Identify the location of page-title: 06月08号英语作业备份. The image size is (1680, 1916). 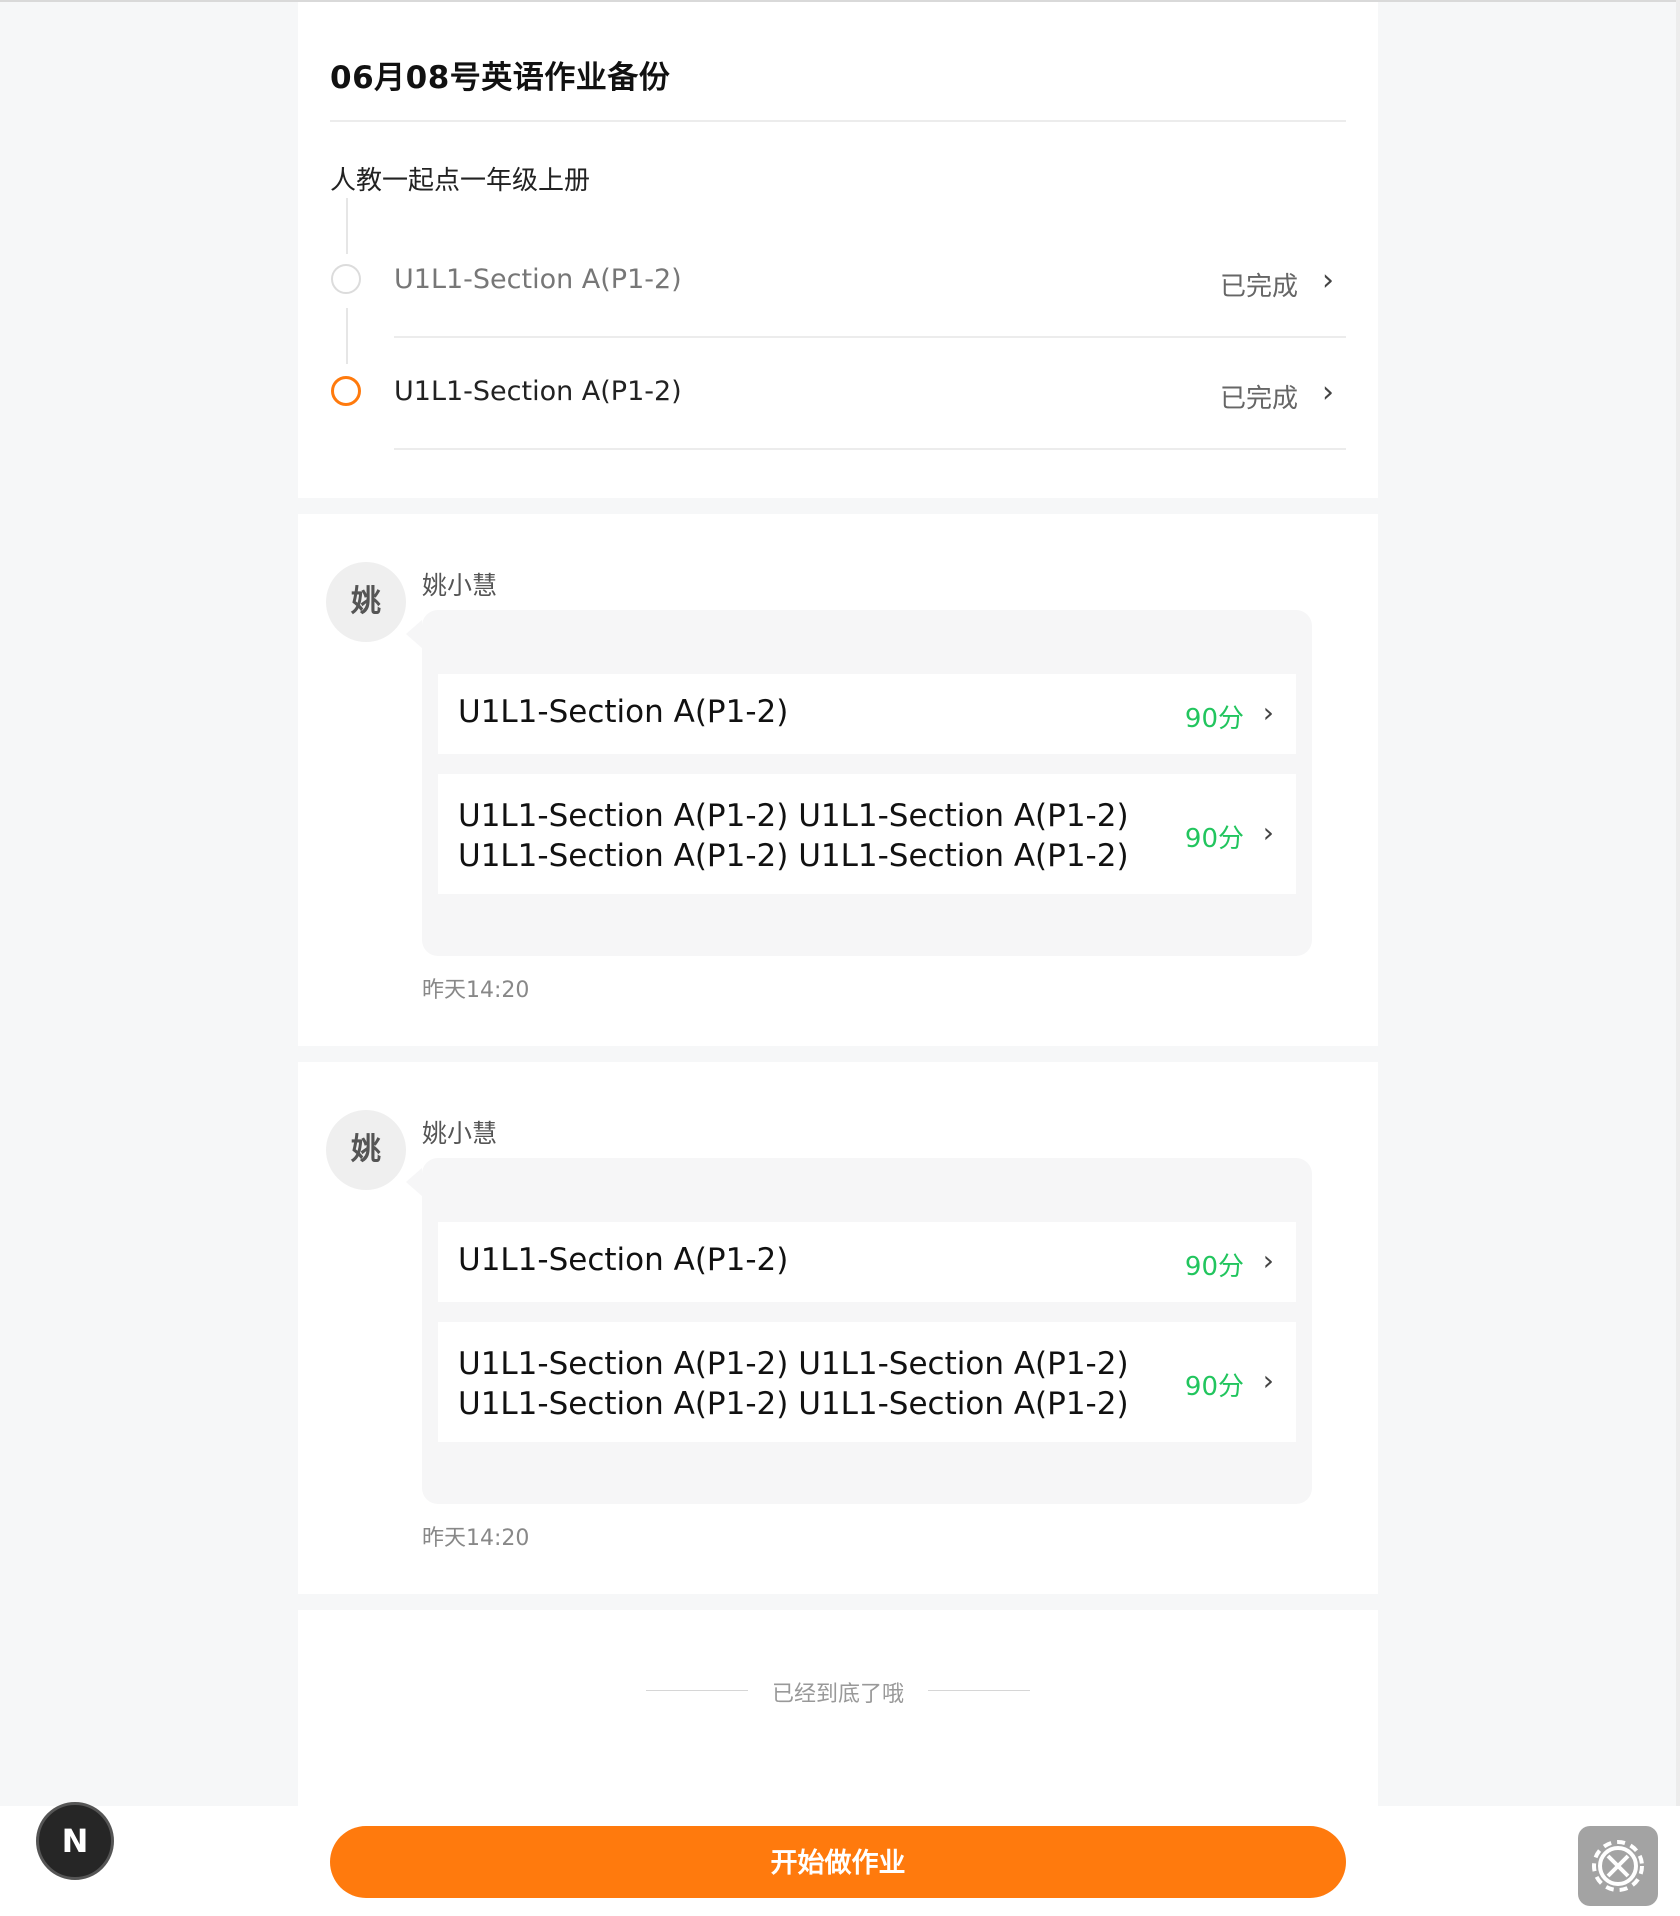
(500, 78).